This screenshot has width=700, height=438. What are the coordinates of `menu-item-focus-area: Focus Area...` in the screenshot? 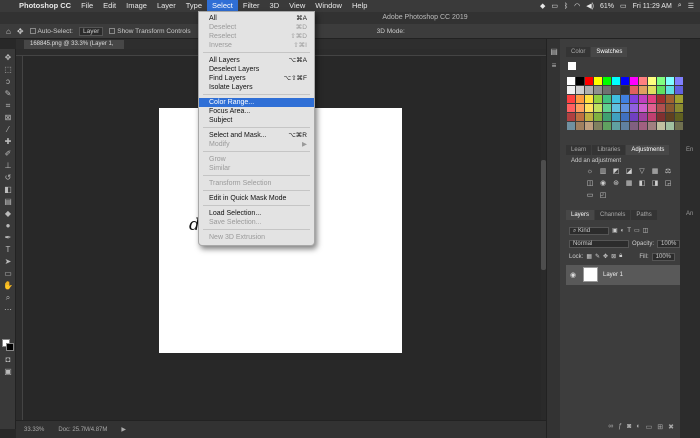 It's located at (256, 111).